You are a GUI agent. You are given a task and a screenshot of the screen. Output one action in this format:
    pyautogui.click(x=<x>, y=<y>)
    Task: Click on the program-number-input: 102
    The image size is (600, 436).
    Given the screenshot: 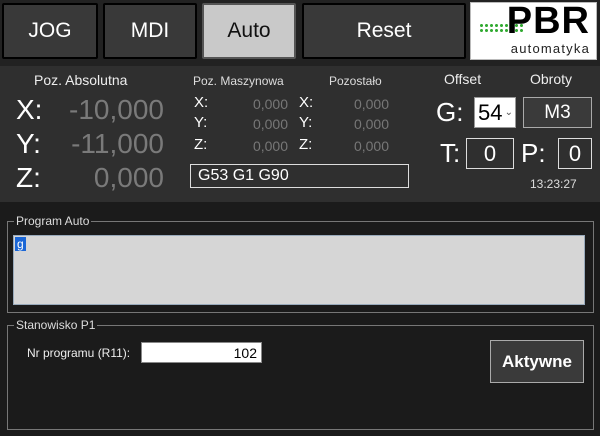 What is the action you would take?
    pyautogui.click(x=201, y=352)
    